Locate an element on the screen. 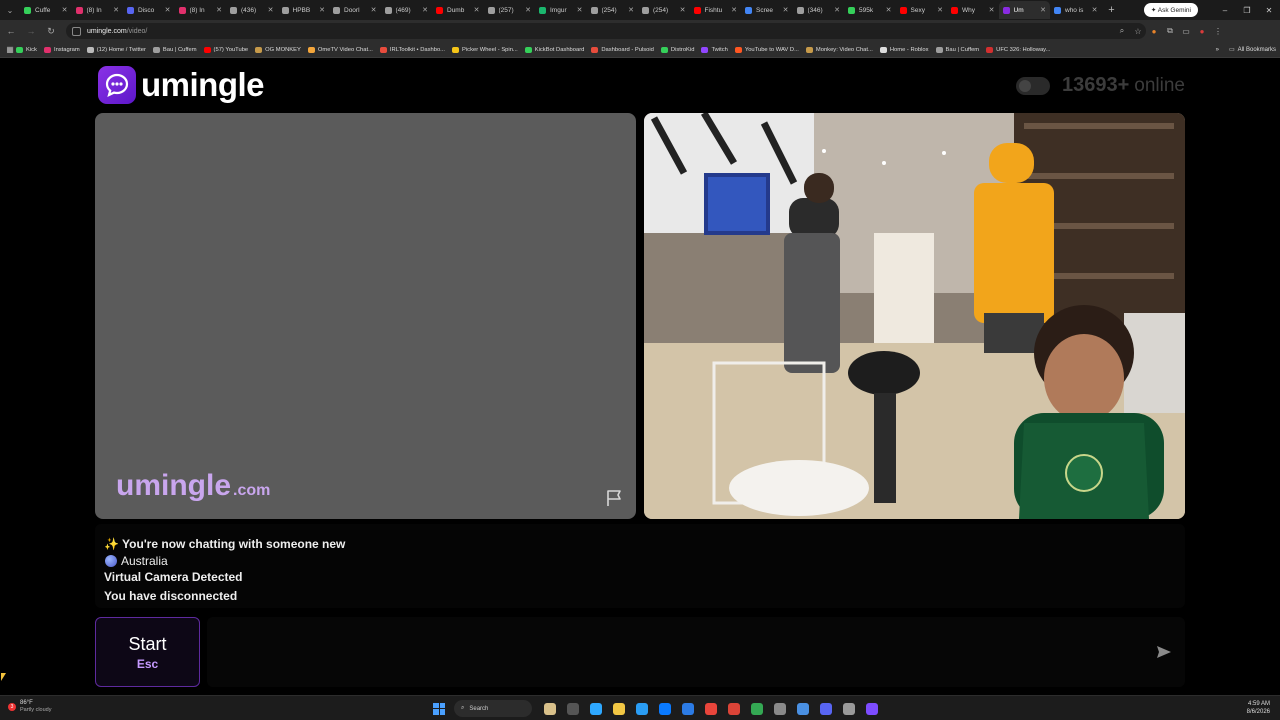 The image size is (1280, 720). site-info-icon is located at coordinates (76, 31).